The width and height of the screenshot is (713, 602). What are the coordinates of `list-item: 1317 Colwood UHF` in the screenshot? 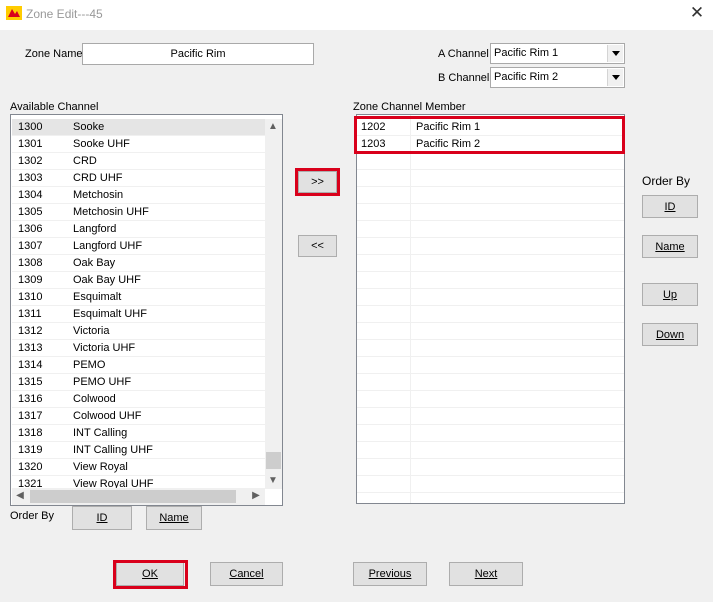 It's located at (138, 416).